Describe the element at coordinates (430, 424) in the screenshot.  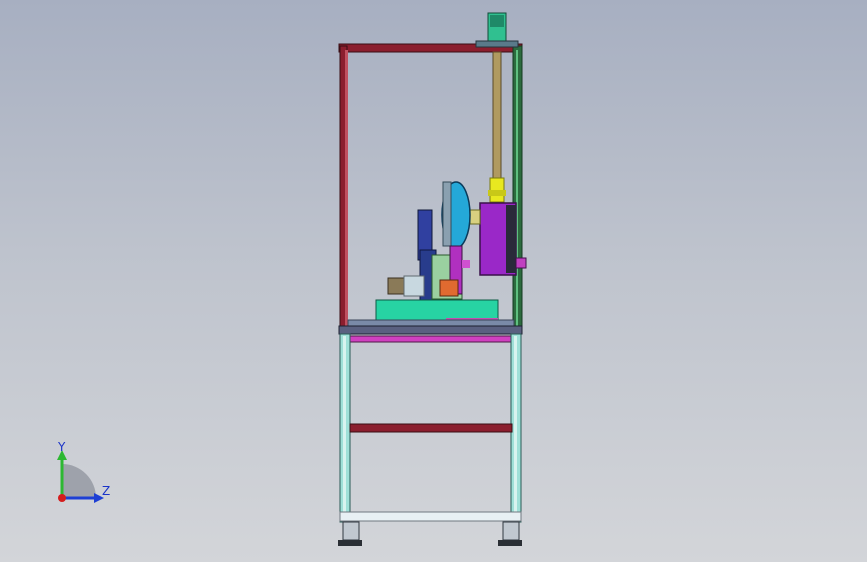
I see `lower-frame` at that location.